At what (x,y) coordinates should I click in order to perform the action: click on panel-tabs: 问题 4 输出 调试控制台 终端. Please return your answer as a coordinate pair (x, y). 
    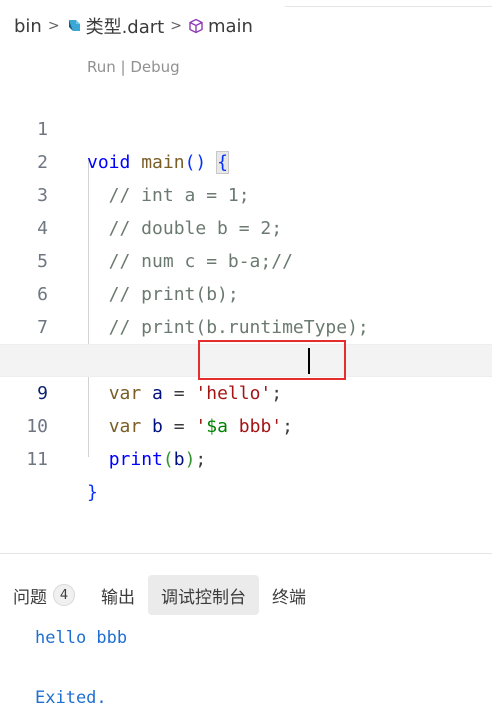
    Looking at the image, I should click on (159, 595).